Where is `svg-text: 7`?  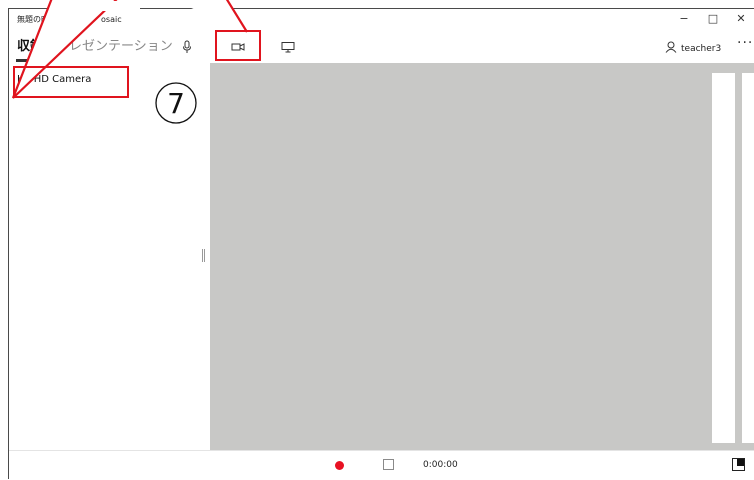
svg-text: 7 is located at coordinates (176, 103).